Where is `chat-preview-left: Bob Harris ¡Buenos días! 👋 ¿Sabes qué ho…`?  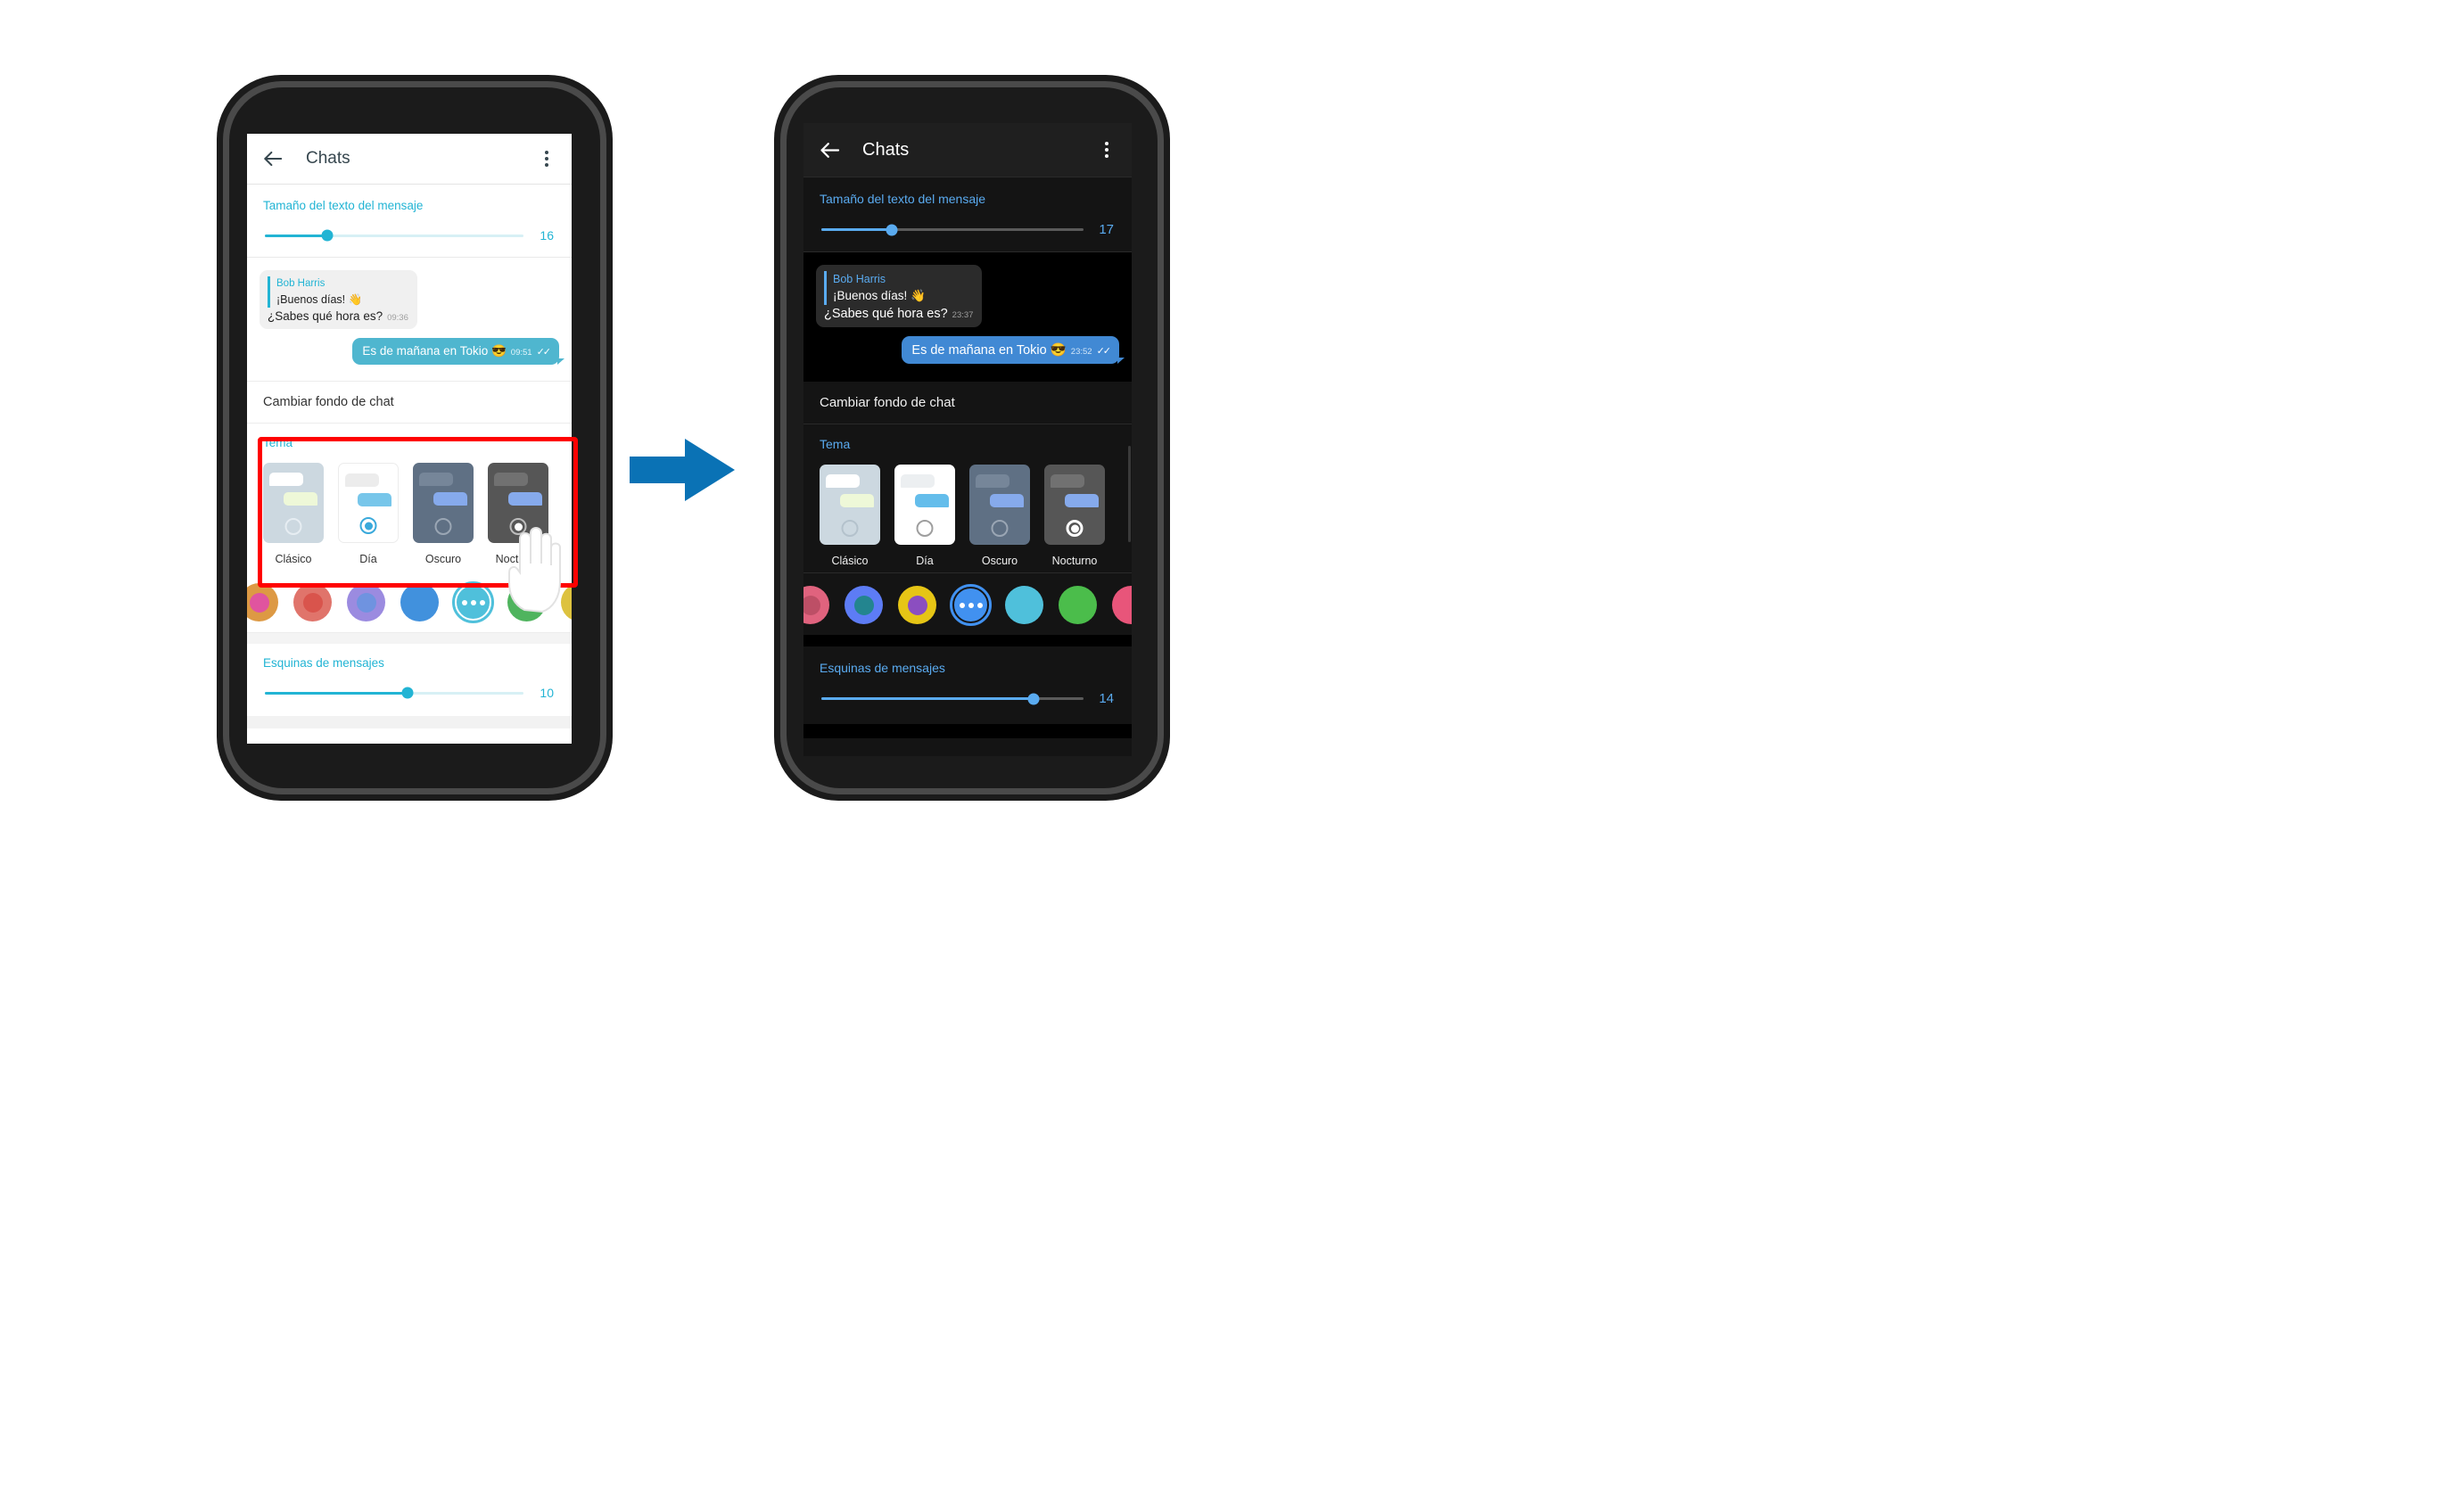
chat-preview-left: Bob Harris ¡Buenos días! 👋 ¿Sabes qué ho… is located at coordinates (409, 320).